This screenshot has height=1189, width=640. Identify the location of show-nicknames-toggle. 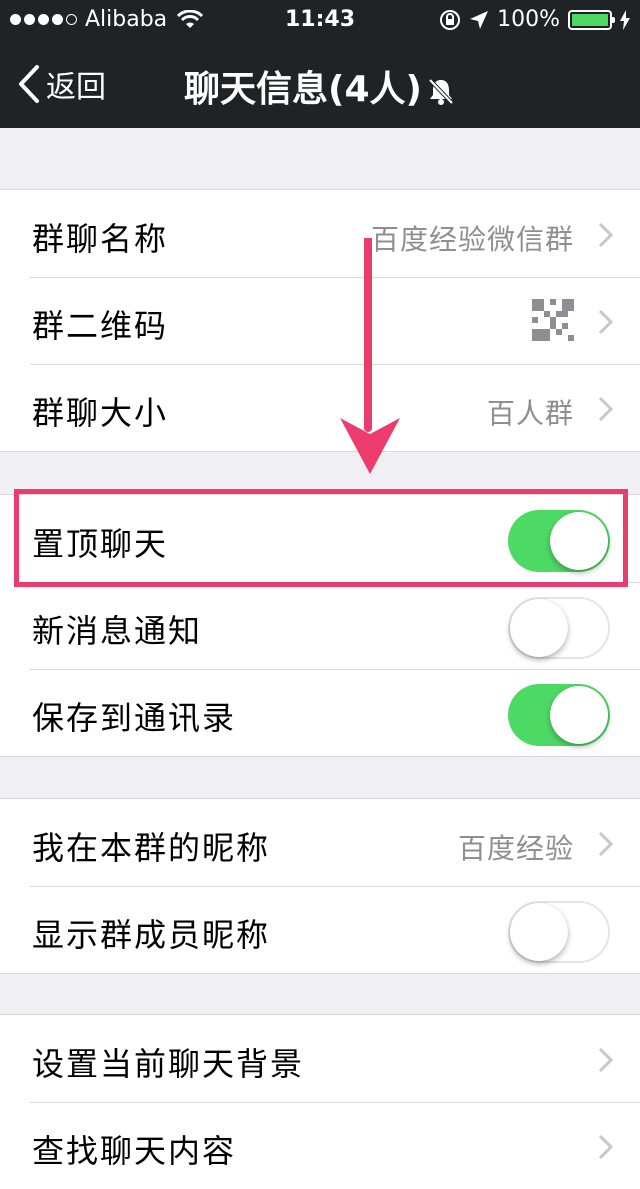
(559, 932).